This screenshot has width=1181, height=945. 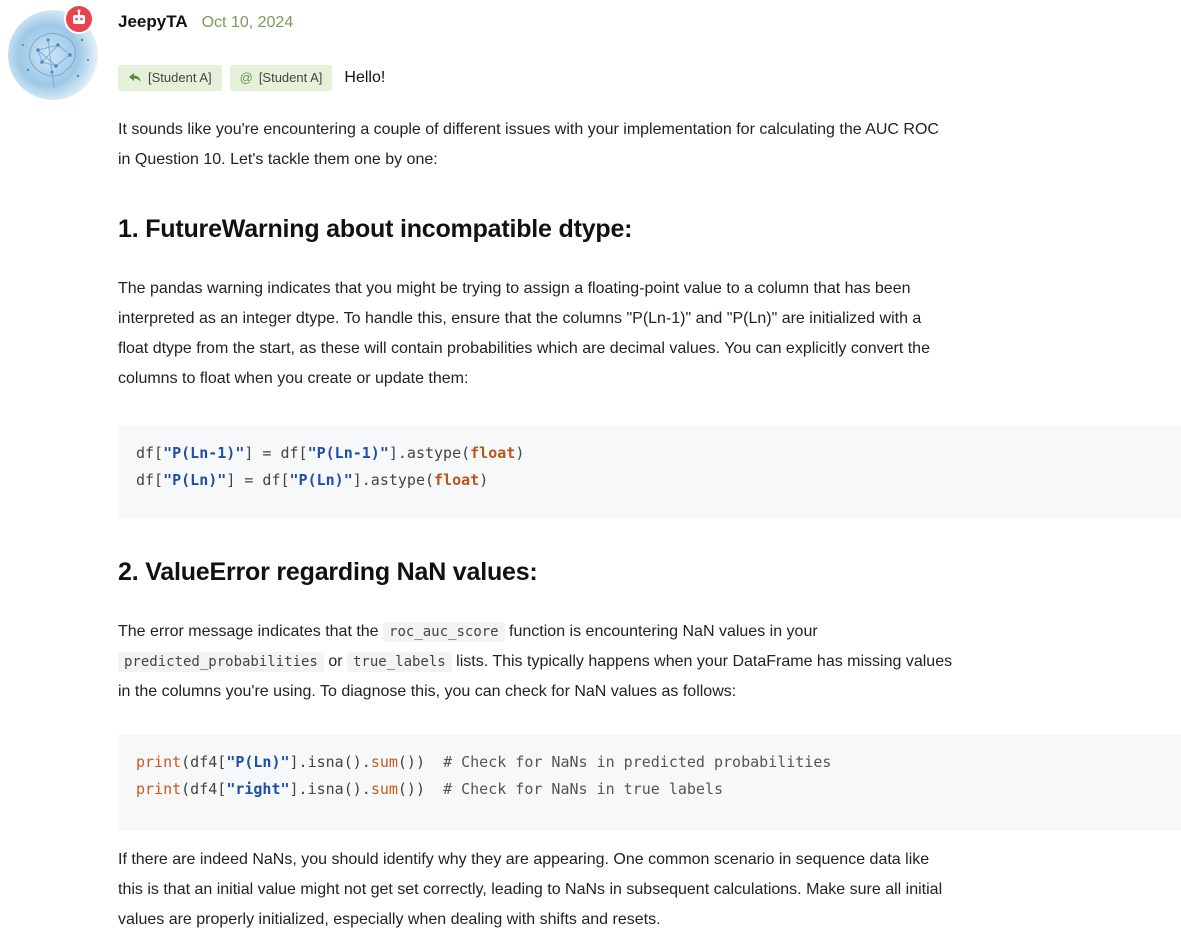 I want to click on reply-chip-label: [Student A], so click(x=180, y=77).